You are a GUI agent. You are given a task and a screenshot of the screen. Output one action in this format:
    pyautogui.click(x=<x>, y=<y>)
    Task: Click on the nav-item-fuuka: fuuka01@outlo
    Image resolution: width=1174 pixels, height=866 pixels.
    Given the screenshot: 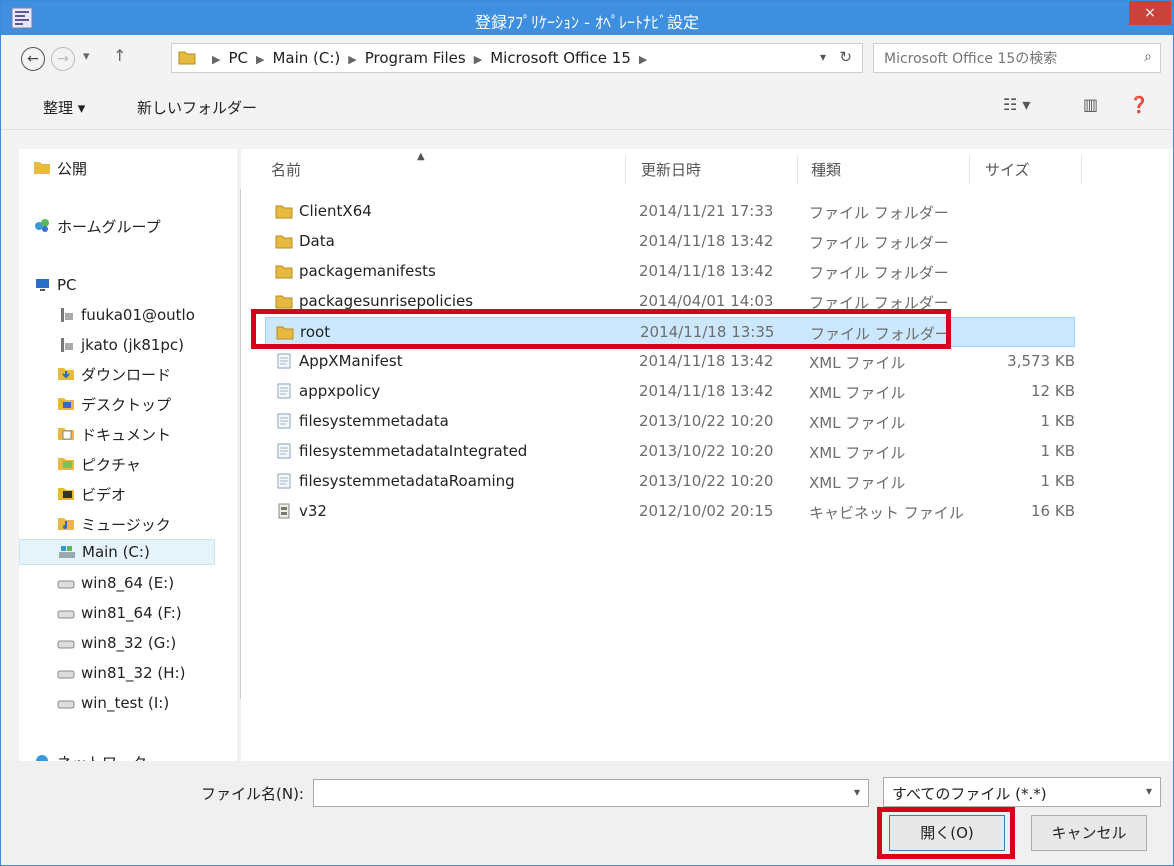 What is the action you would take?
    pyautogui.click(x=149, y=316)
    